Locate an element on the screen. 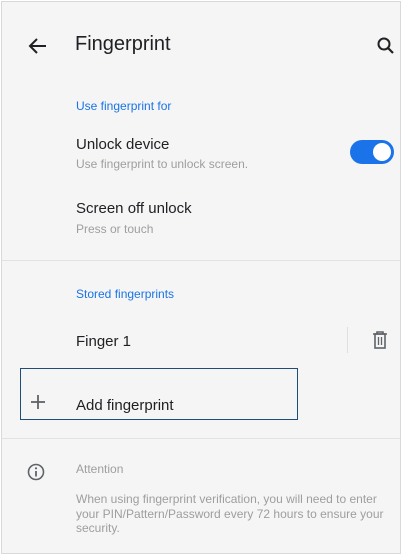 The height and width of the screenshot is (556, 402). search-icon is located at coordinates (385, 45).